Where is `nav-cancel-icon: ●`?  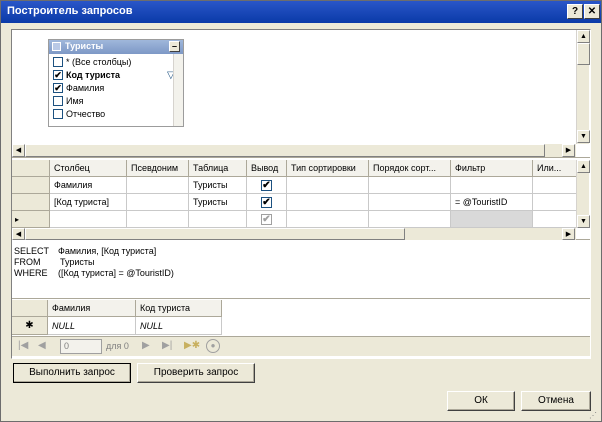
nav-cancel-icon: ● is located at coordinates (213, 346).